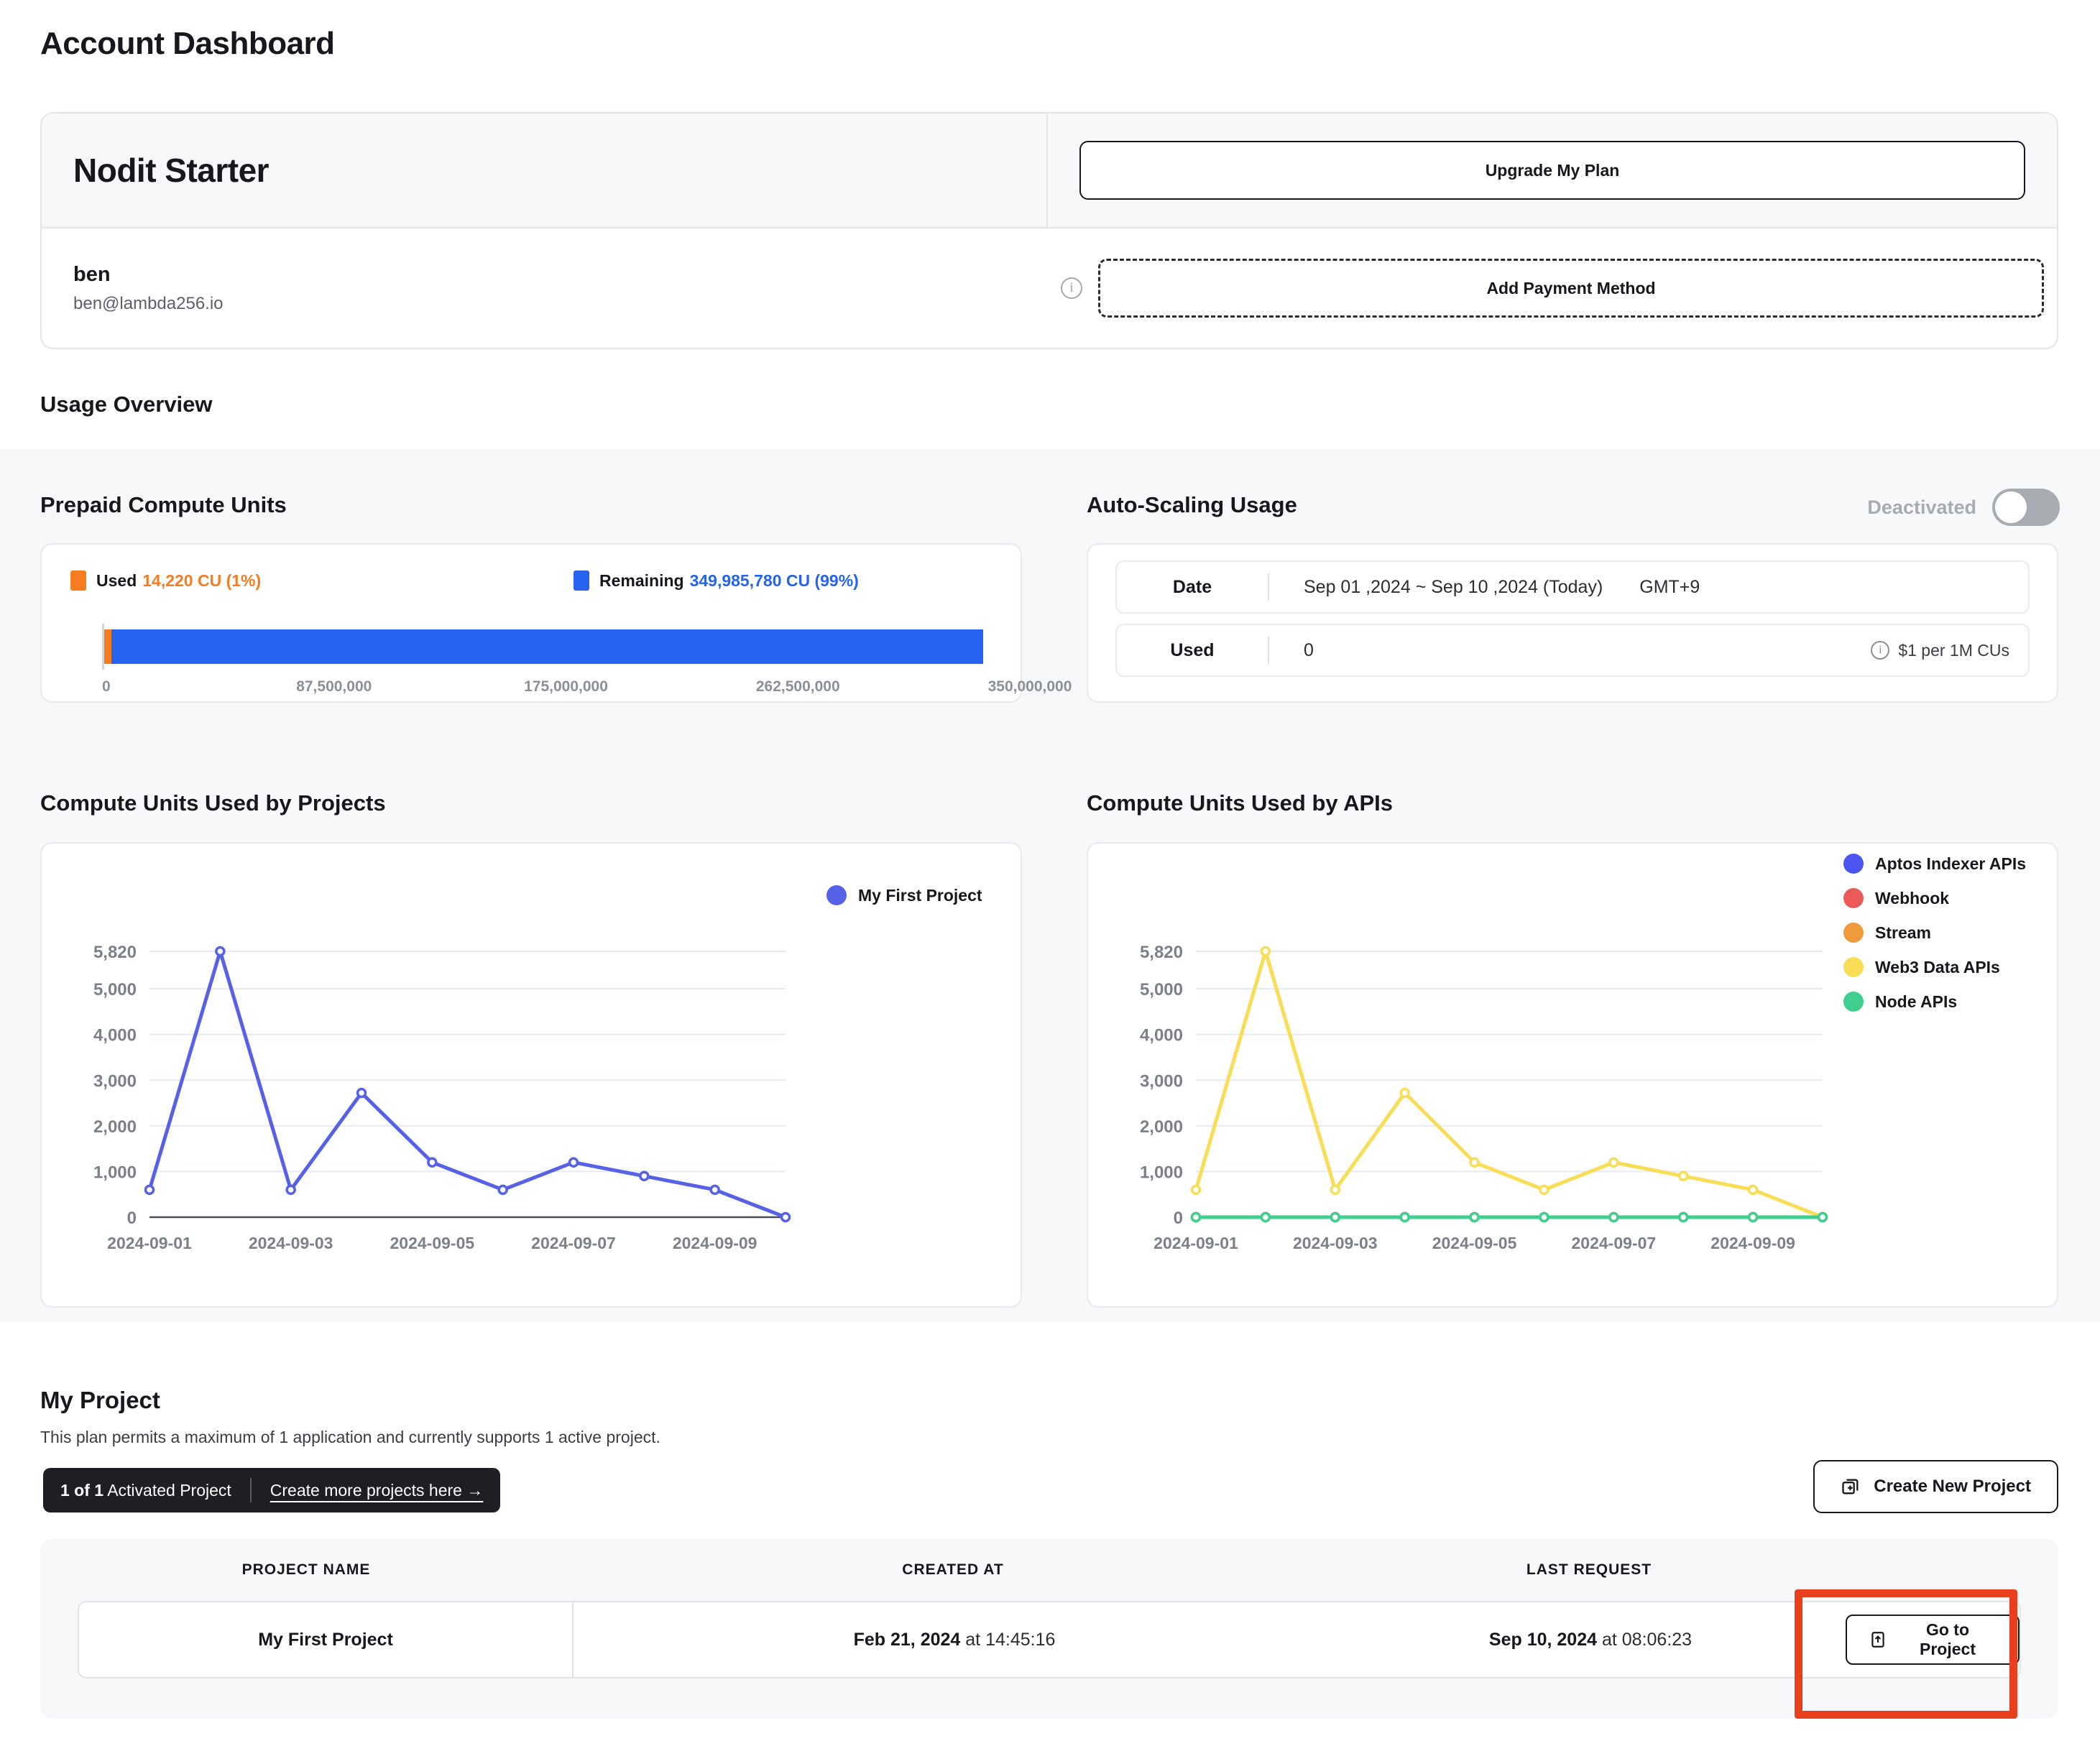 The width and height of the screenshot is (2100, 1746). Describe the element at coordinates (1670, 586) in the screenshot. I see `timezone-value: GMT+9` at that location.